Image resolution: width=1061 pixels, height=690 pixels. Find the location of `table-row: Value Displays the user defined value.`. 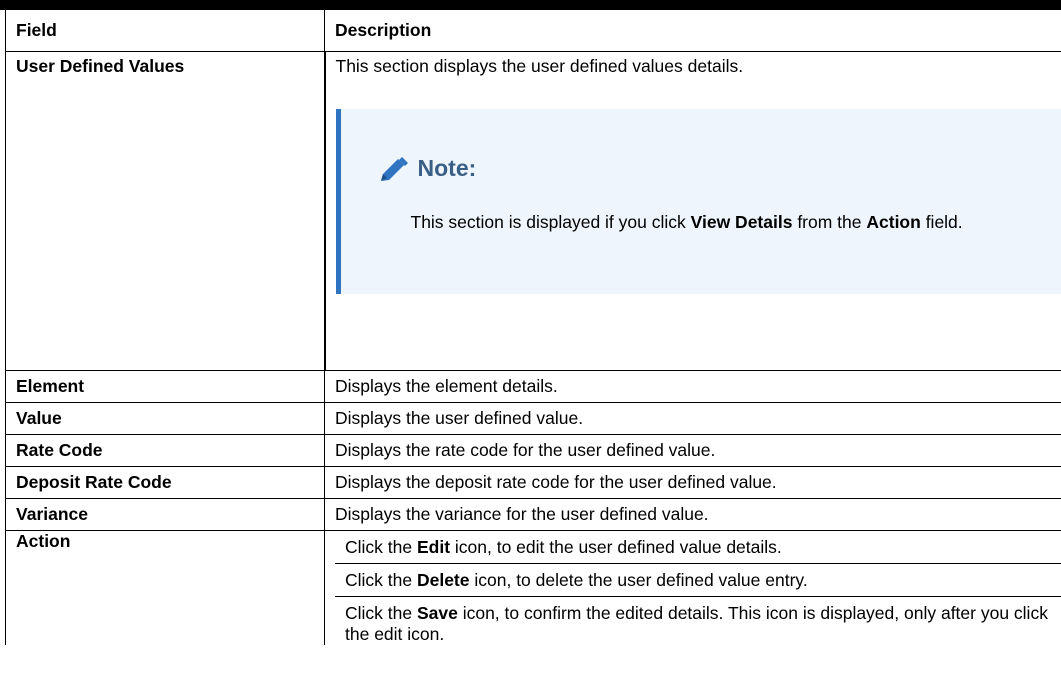

table-row: Value Displays the user defined value. is located at coordinates (533, 418).